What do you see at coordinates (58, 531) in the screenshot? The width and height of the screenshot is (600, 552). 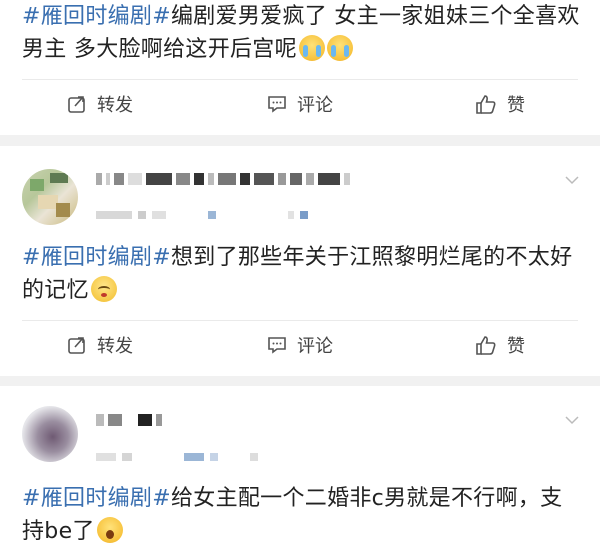 I see `post-text-line: 持be了` at bounding box center [58, 531].